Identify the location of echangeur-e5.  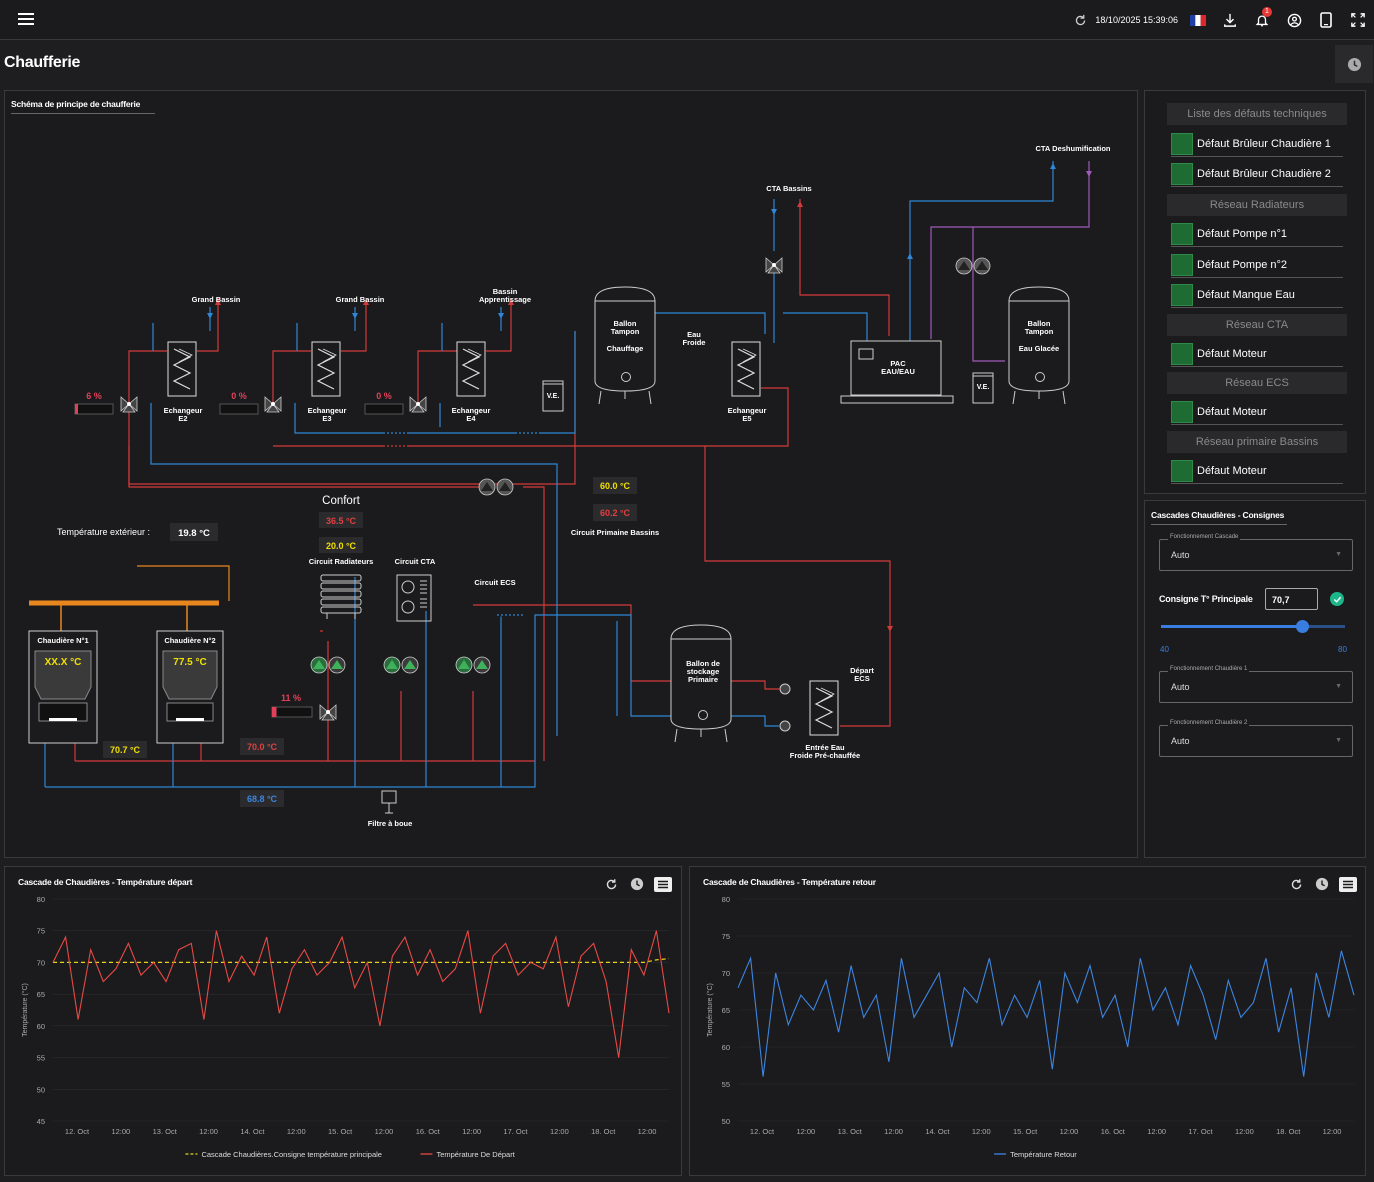
(746, 369).